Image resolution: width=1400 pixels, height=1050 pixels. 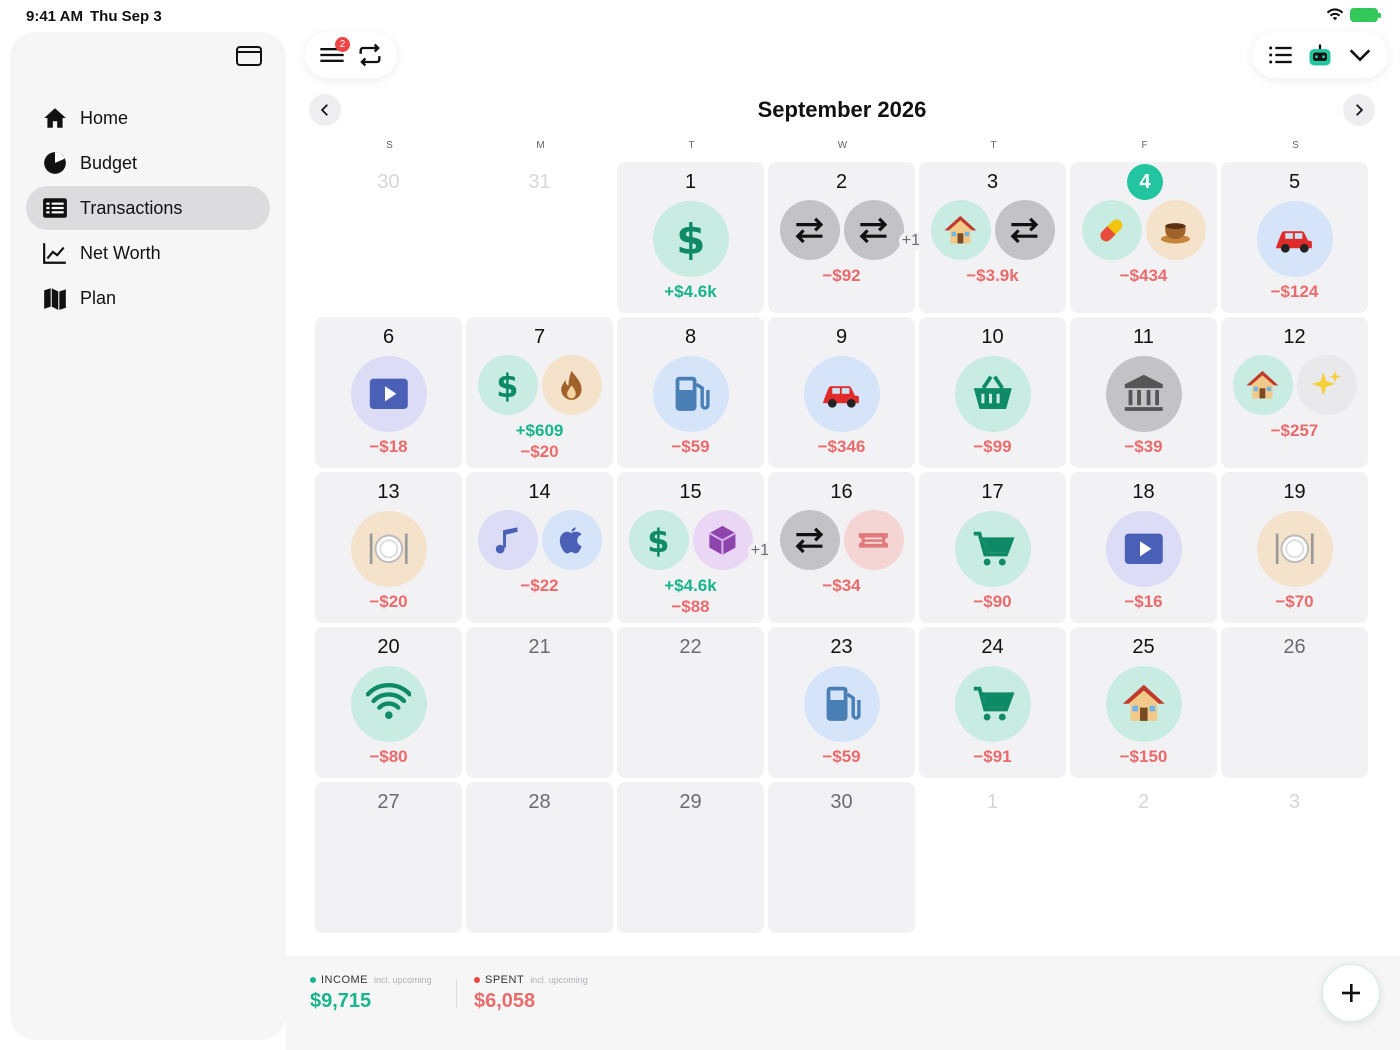 I want to click on expense-amount: −$92, so click(x=841, y=275).